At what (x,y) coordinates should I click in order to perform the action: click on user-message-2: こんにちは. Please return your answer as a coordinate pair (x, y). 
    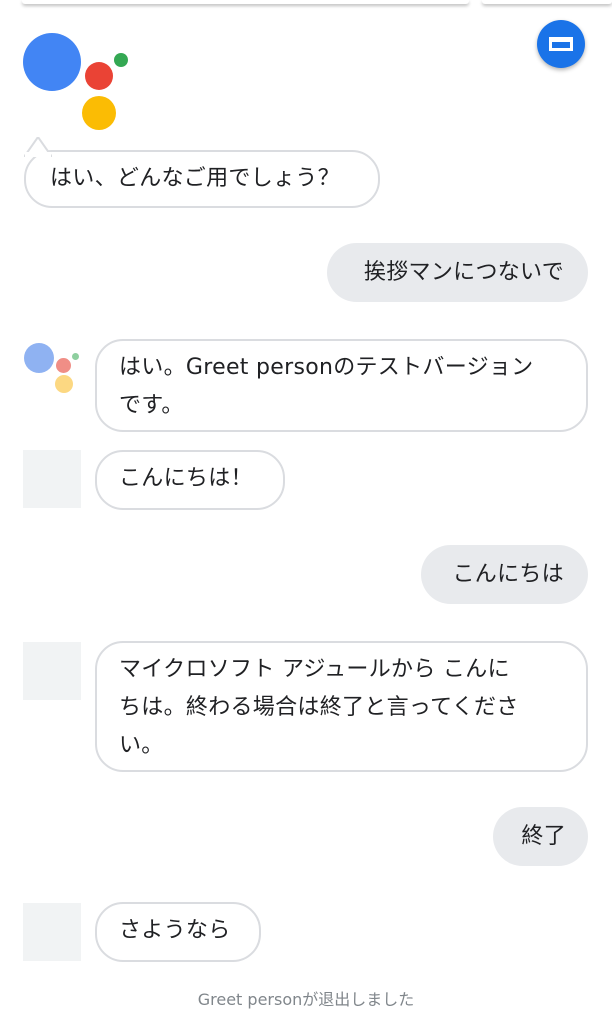
    Looking at the image, I should click on (504, 574).